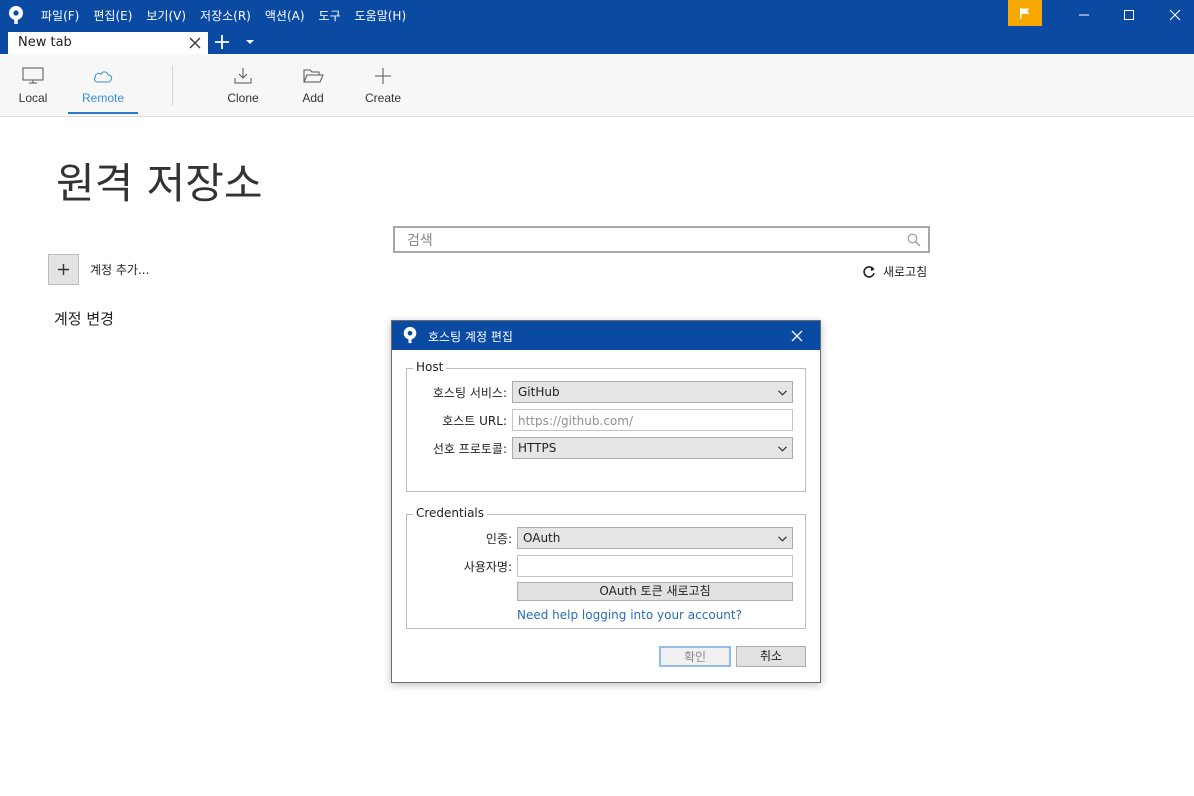 The width and height of the screenshot is (1194, 796). I want to click on cloud-icon, so click(103, 77).